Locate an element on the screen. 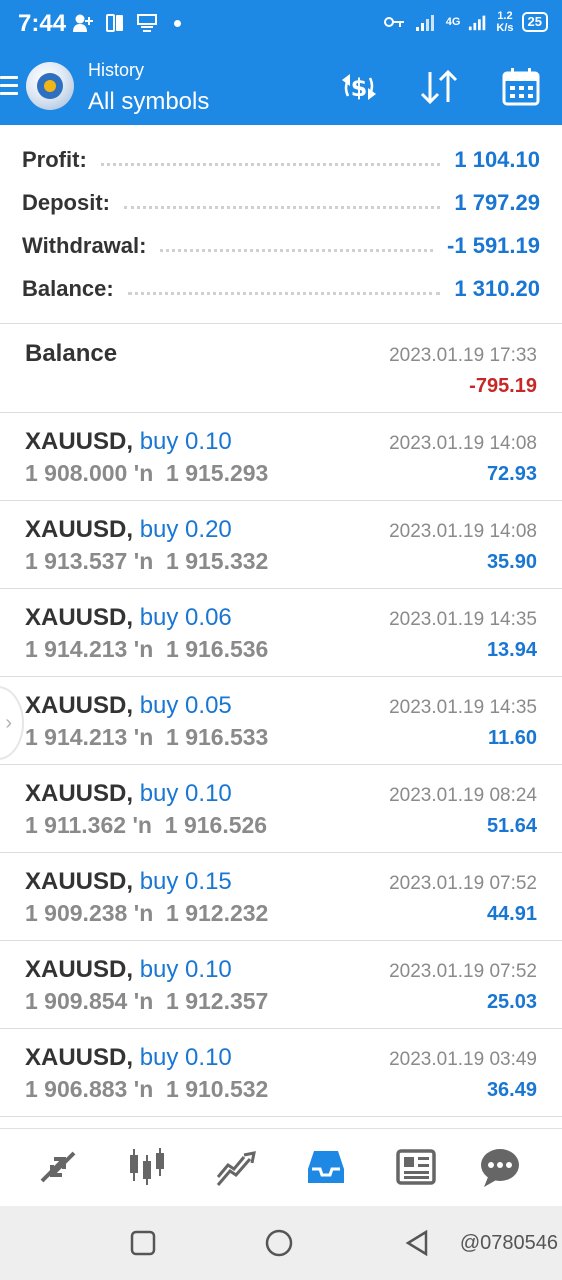 This screenshot has height=1280, width=562. close-price: 1 916.533 is located at coordinates (217, 737).